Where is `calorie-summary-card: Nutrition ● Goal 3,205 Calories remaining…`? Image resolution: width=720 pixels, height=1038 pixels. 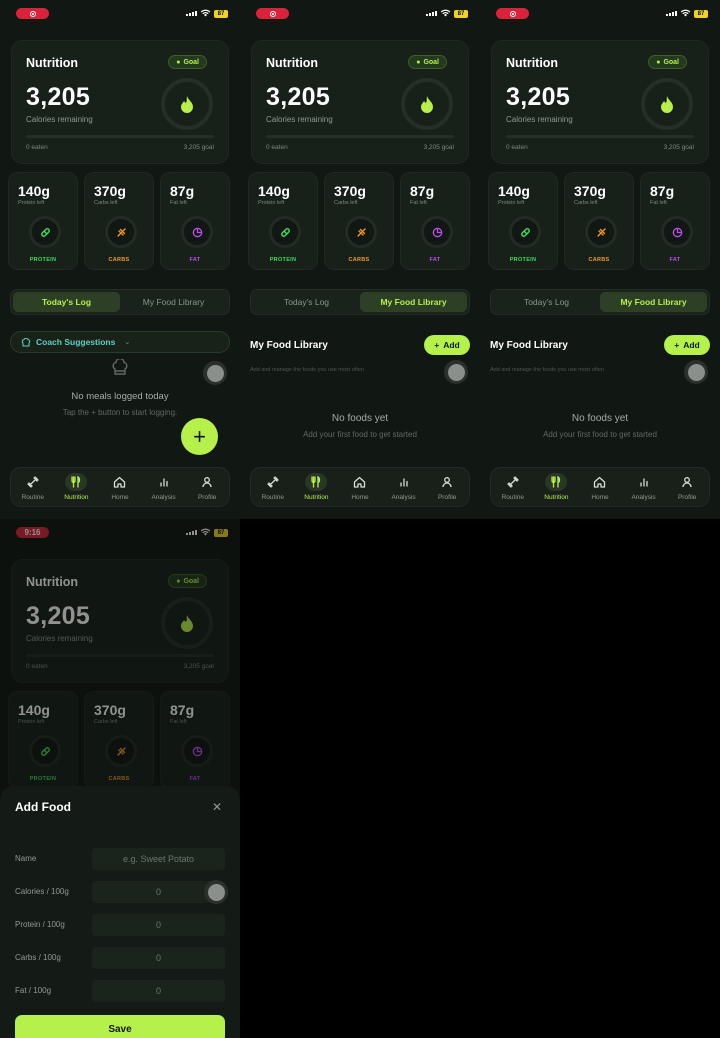 calorie-summary-card: Nutrition ● Goal 3,205 Calories remaining… is located at coordinates (600, 102).